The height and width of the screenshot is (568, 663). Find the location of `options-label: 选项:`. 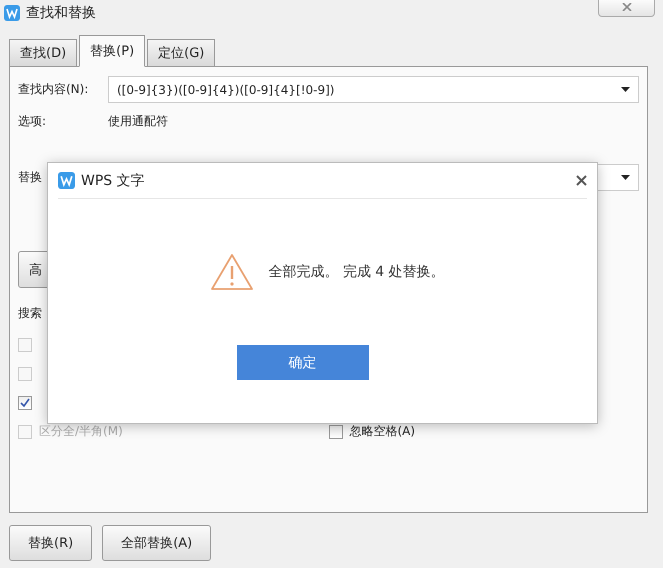

options-label: 选项: is located at coordinates (32, 121).